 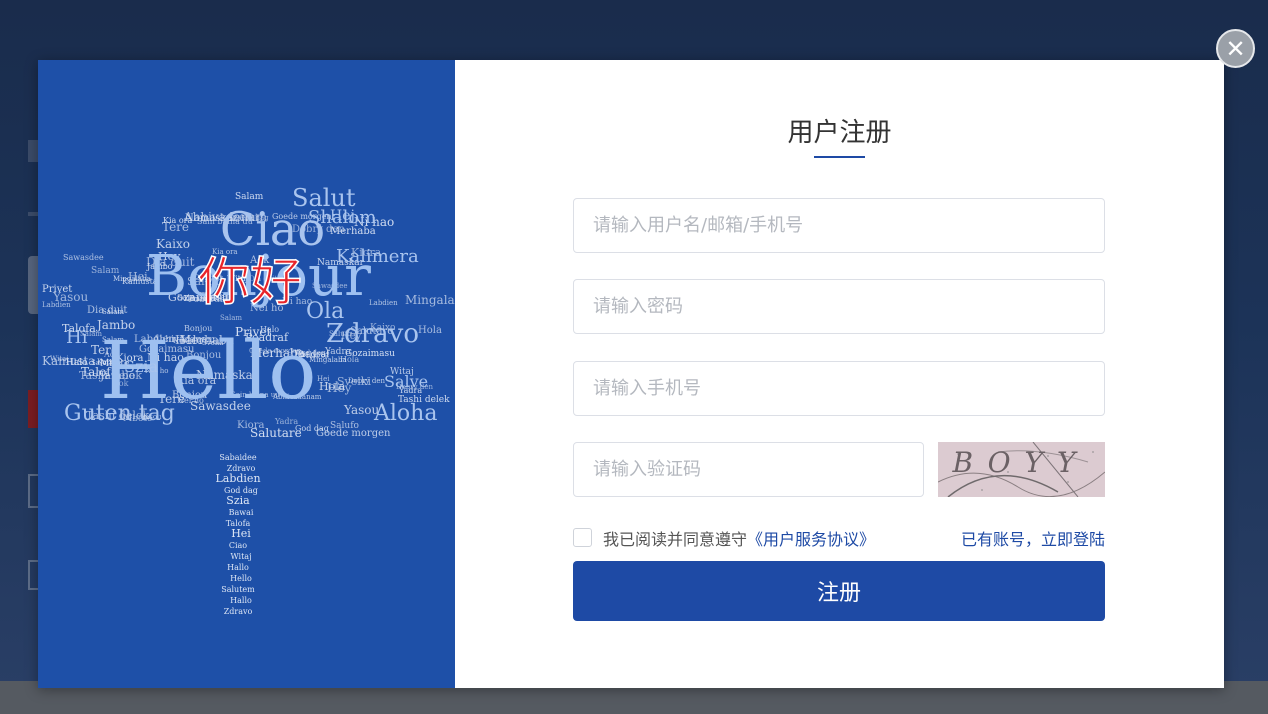 I want to click on agreement-row: 我已阅读并同意遵守《用户服务协议》 已有账号，立即登陆, so click(x=839, y=538).